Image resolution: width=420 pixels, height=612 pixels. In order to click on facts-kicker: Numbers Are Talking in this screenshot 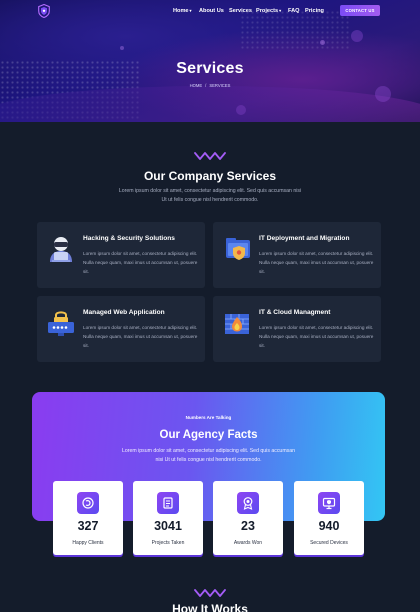, I will do `click(208, 417)`.